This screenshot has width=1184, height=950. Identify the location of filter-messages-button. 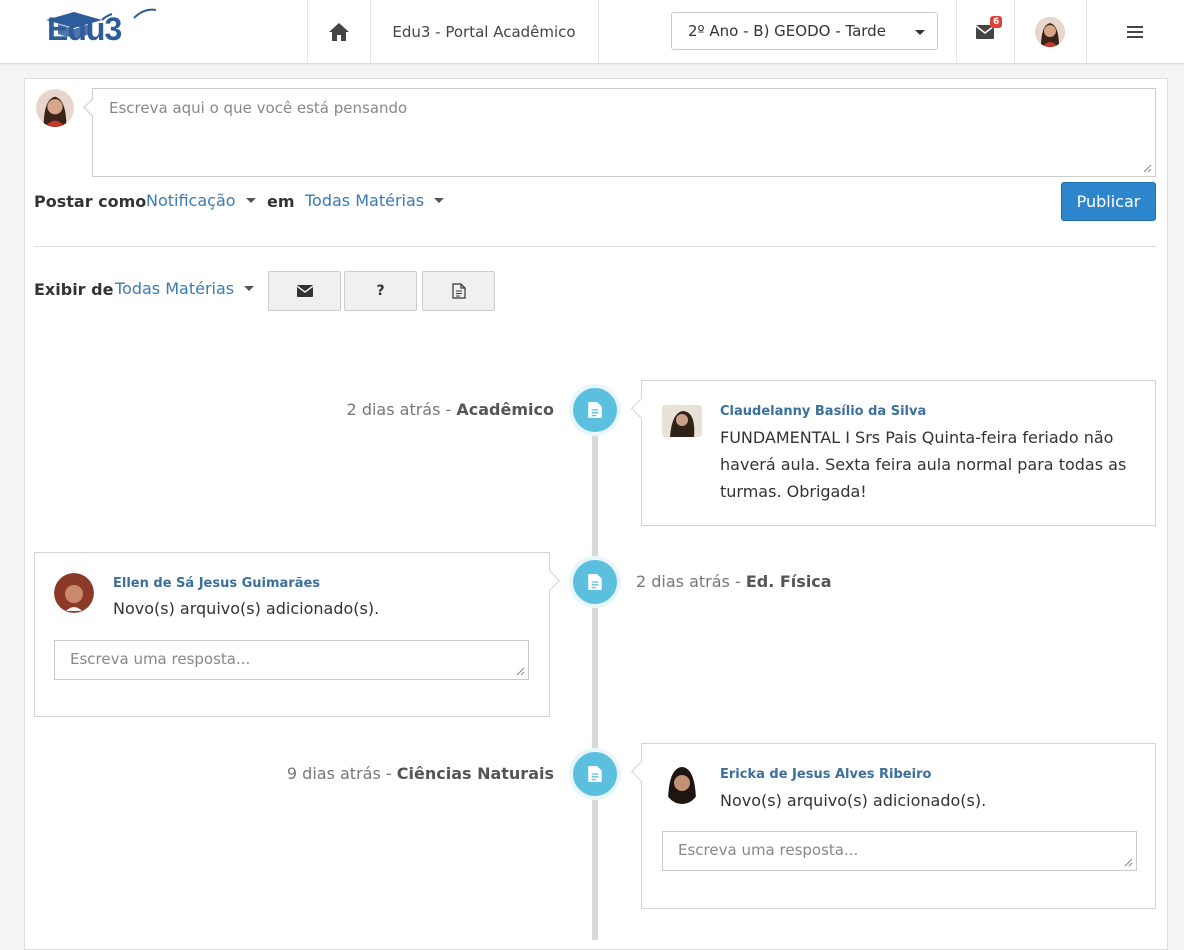
(304, 291).